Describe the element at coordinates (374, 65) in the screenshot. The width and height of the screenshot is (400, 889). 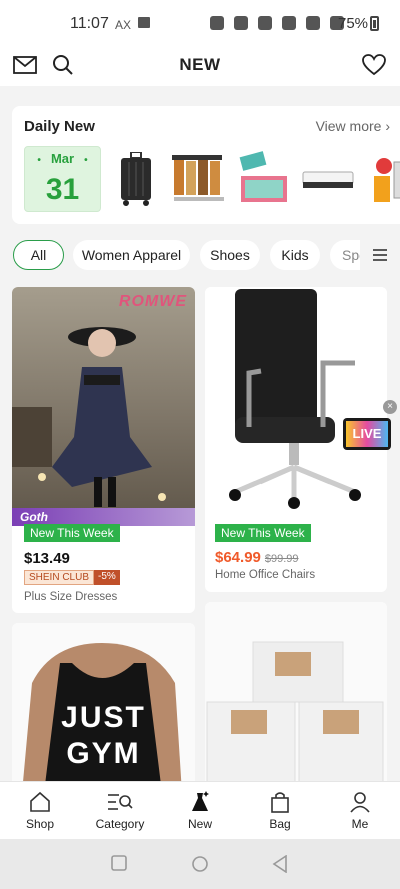
I see `wishlist-heart-icon` at that location.